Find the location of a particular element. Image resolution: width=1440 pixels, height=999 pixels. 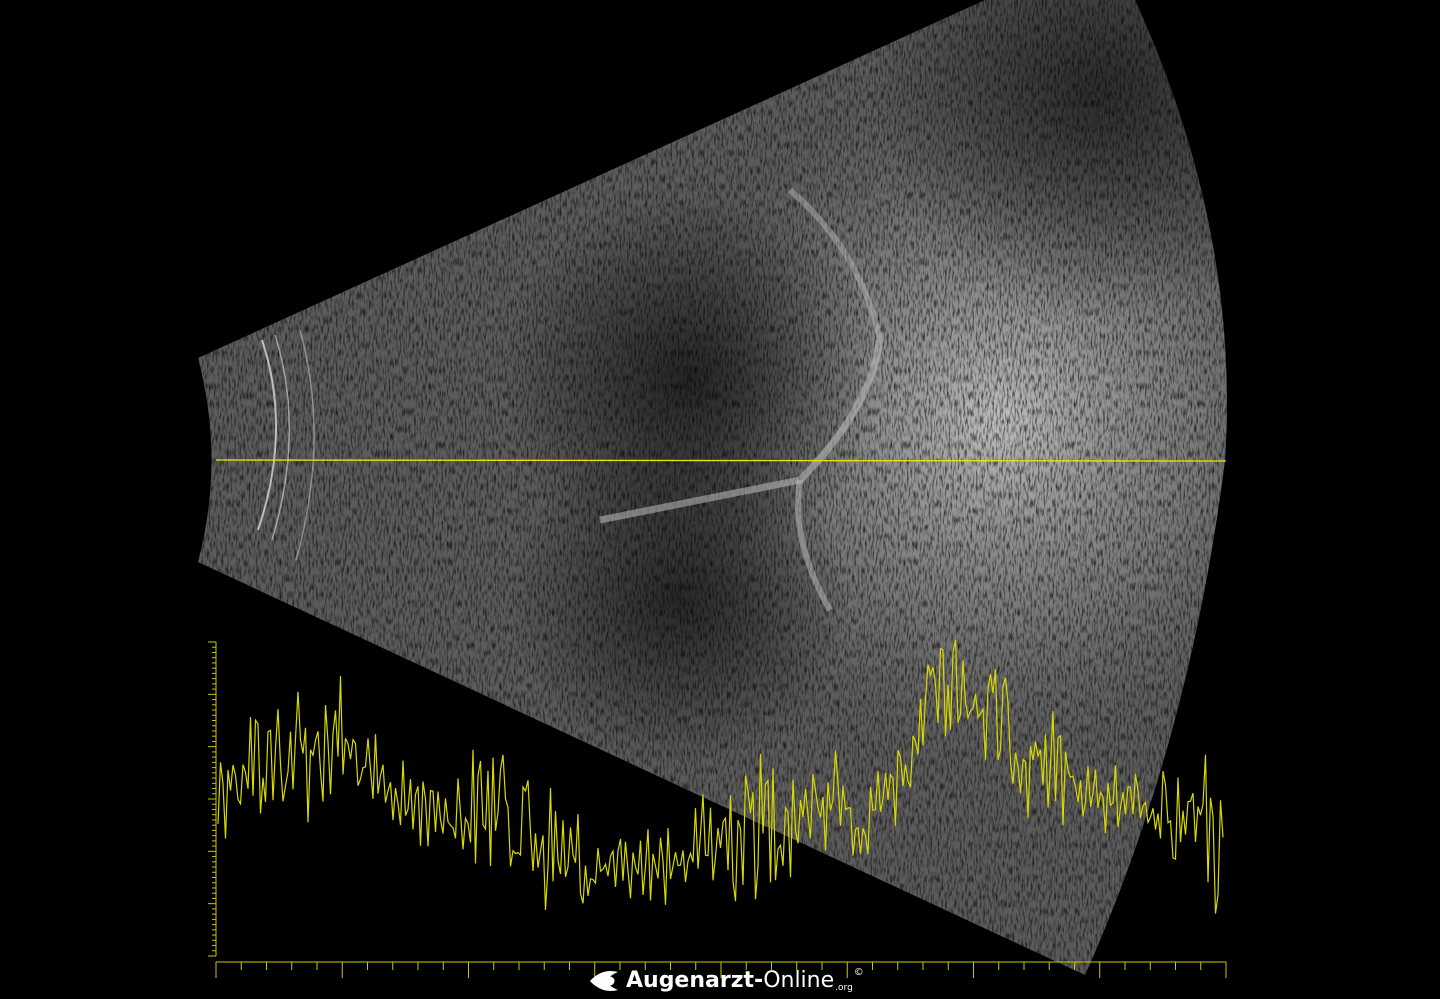

watermark-dash: - is located at coordinates (759, 980).